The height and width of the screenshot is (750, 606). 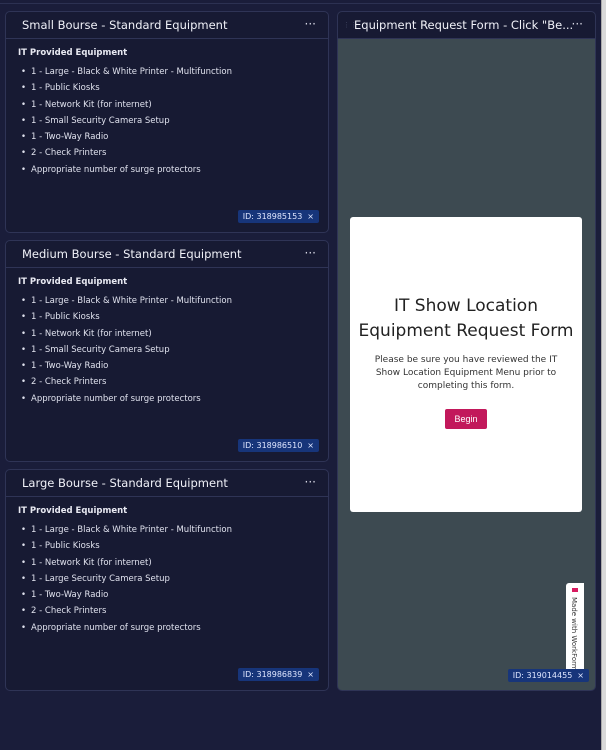 What do you see at coordinates (466, 419) in the screenshot?
I see `begin-button: Begin` at bounding box center [466, 419].